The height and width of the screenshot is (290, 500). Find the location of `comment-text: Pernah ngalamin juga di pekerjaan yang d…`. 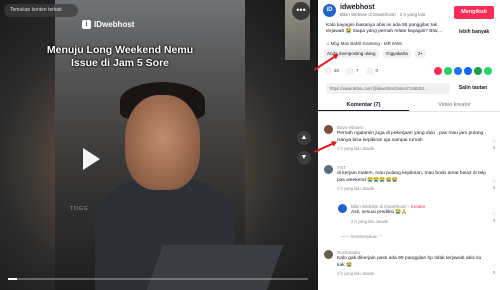

comment-text: Pernah ngalamin juga di pekerjaan yang d… is located at coordinates (411, 137).